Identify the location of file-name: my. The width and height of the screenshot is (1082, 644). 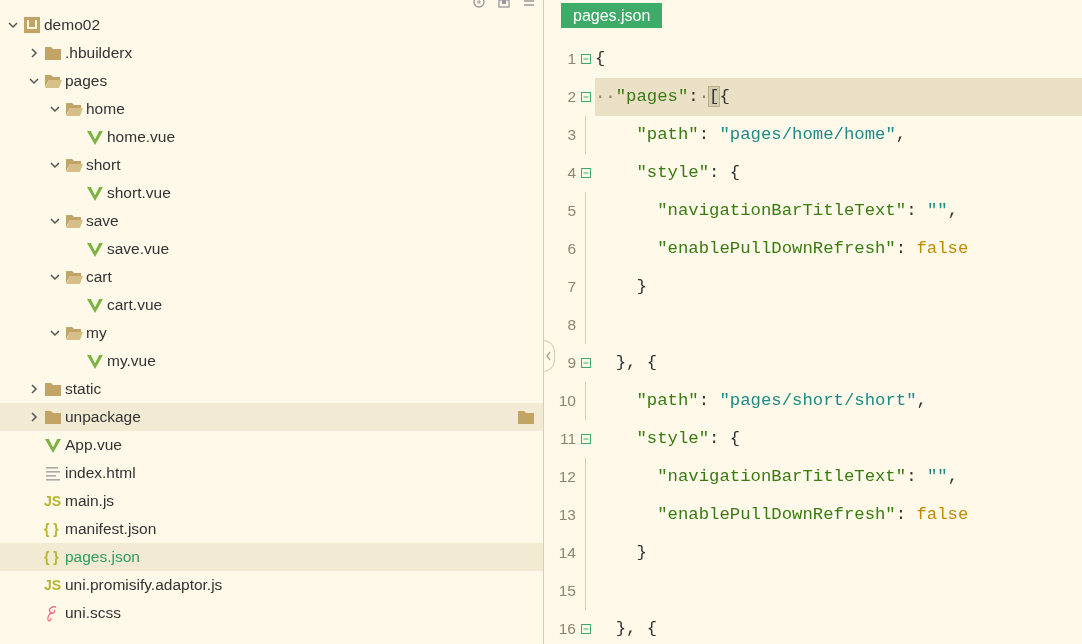
(96, 333).